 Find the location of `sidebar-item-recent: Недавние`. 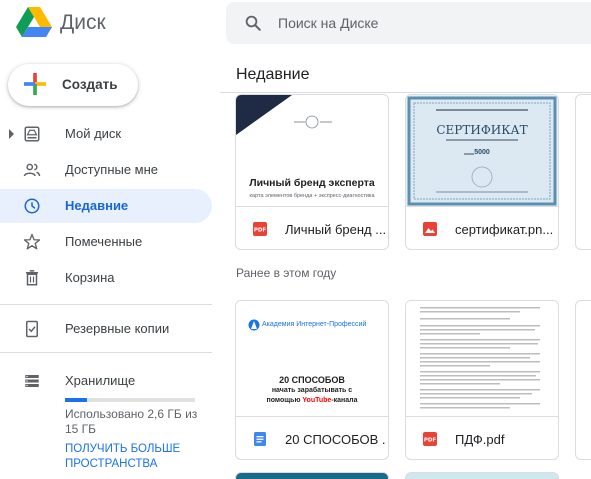

sidebar-item-recent: Недавние is located at coordinates (106, 206).